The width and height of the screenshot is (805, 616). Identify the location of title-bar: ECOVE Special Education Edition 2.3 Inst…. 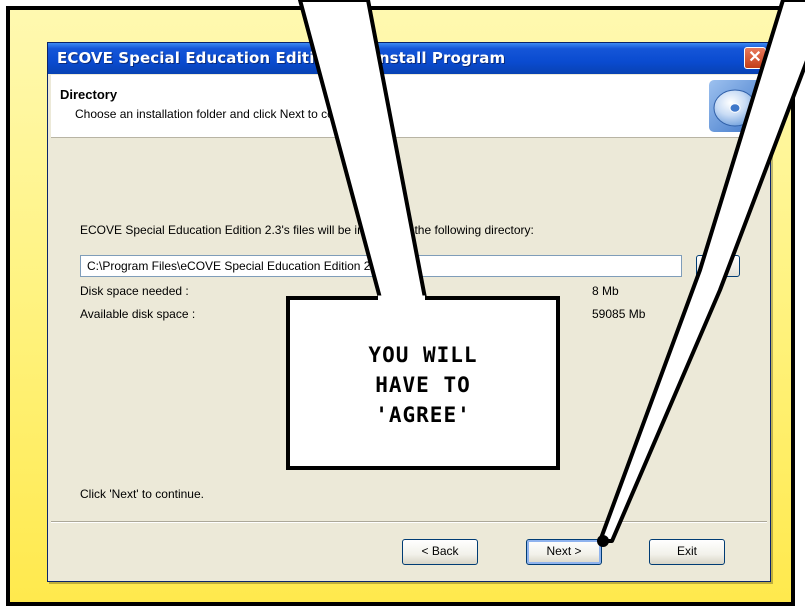
(409, 58).